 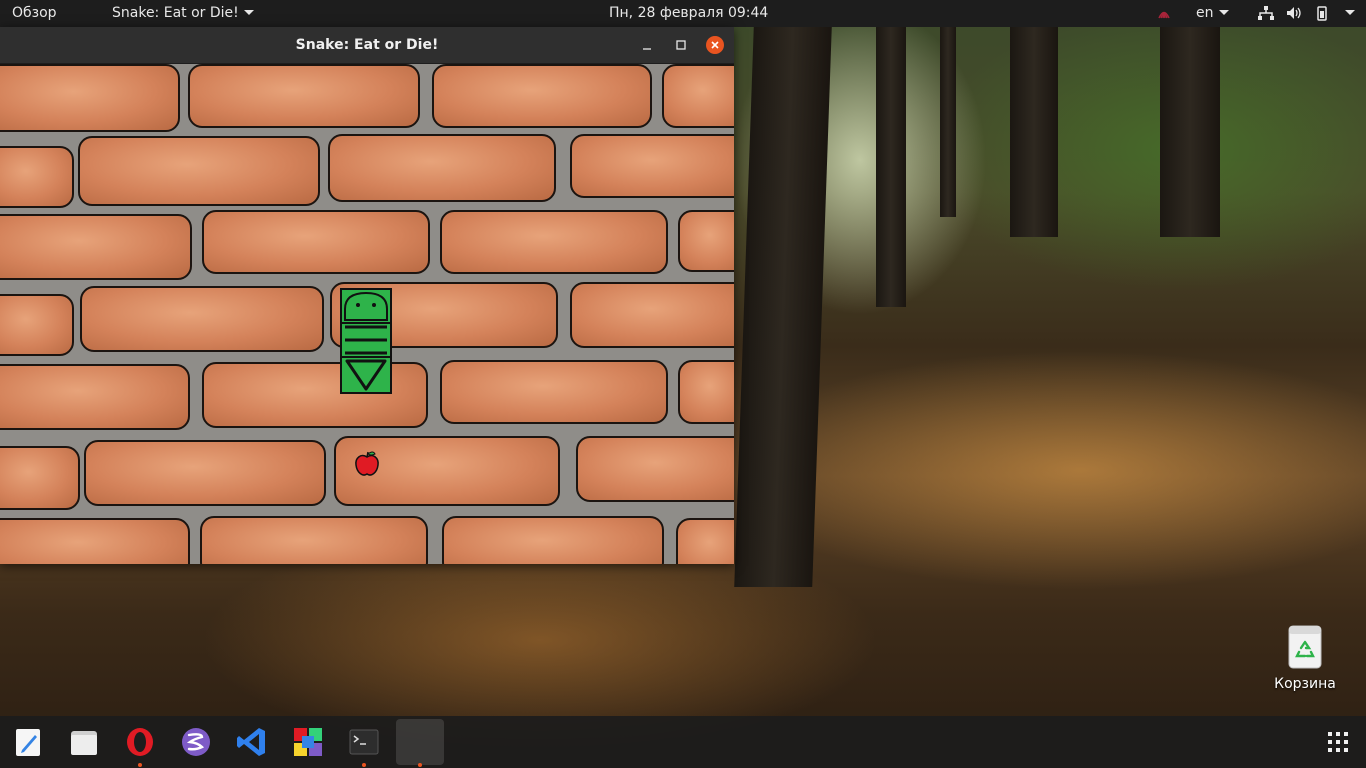 What do you see at coordinates (683, 742) in the screenshot?
I see `dock` at bounding box center [683, 742].